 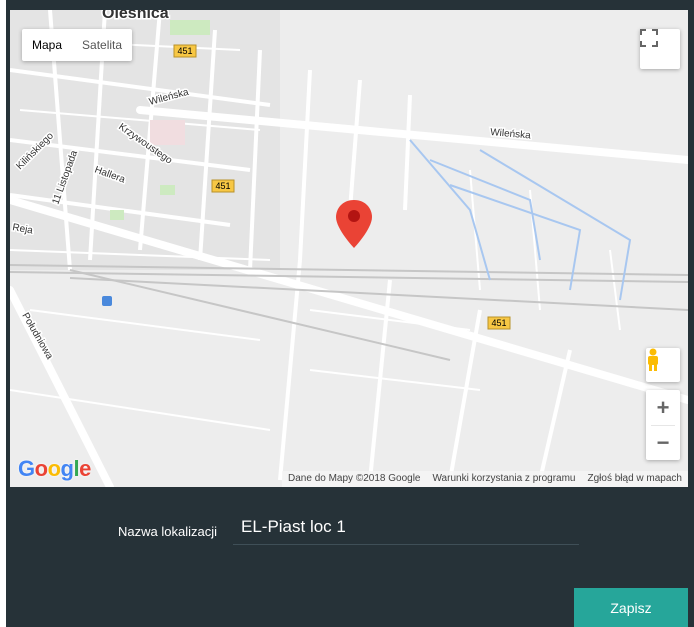 I want to click on location-name-label: Nazwa lokalizacji, so click(x=167, y=531).